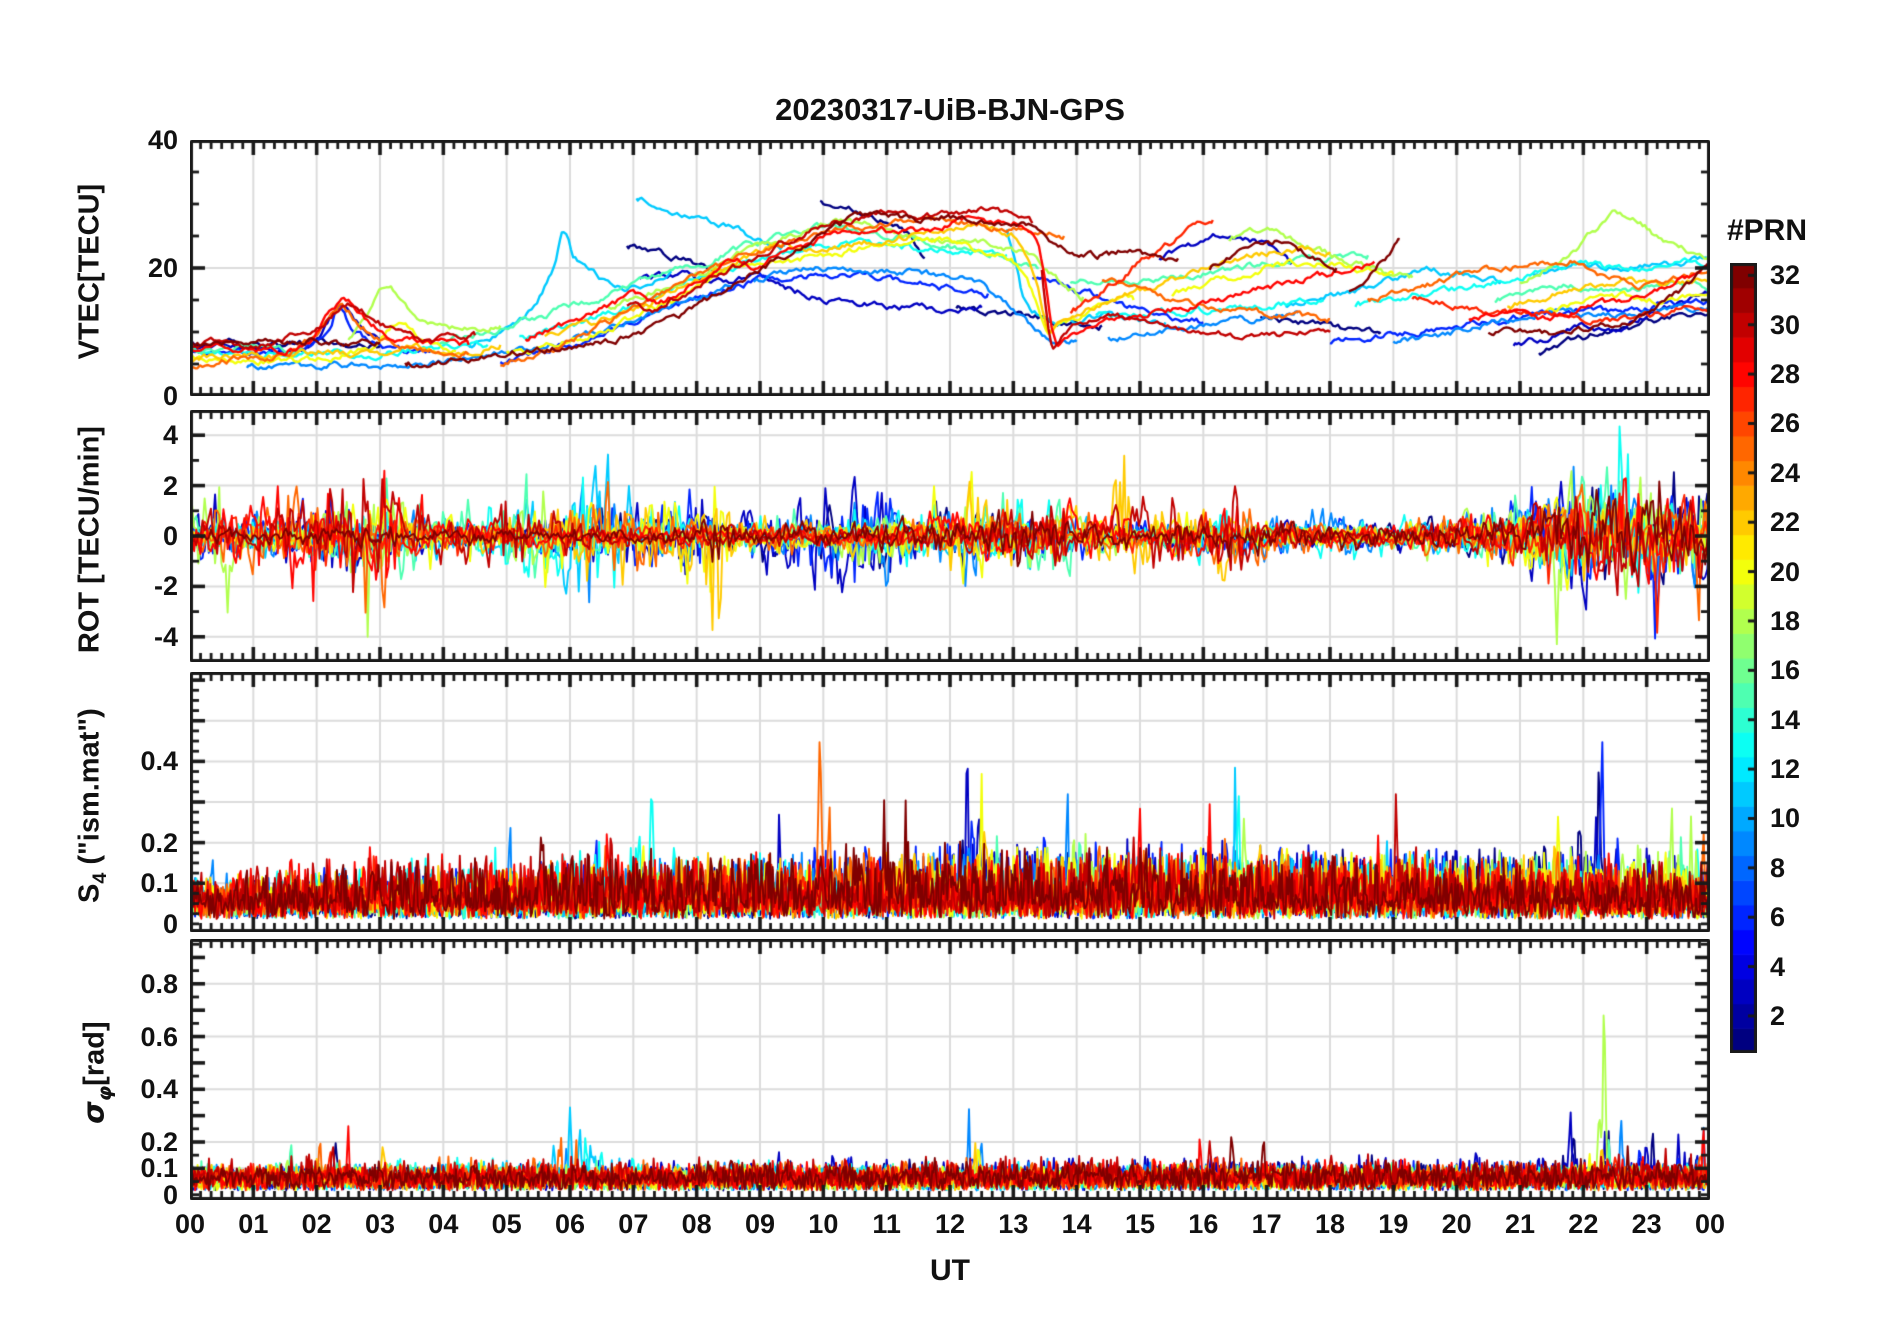 The width and height of the screenshot is (1902, 1330). What do you see at coordinates (159, 1036) in the screenshot?
I see `y-tick-label: 0.6` at bounding box center [159, 1036].